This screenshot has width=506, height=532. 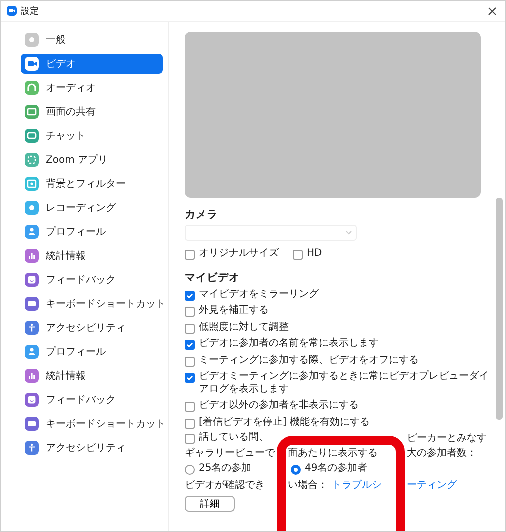 What do you see at coordinates (271, 233) in the screenshot?
I see `camera-dropdown` at bounding box center [271, 233].